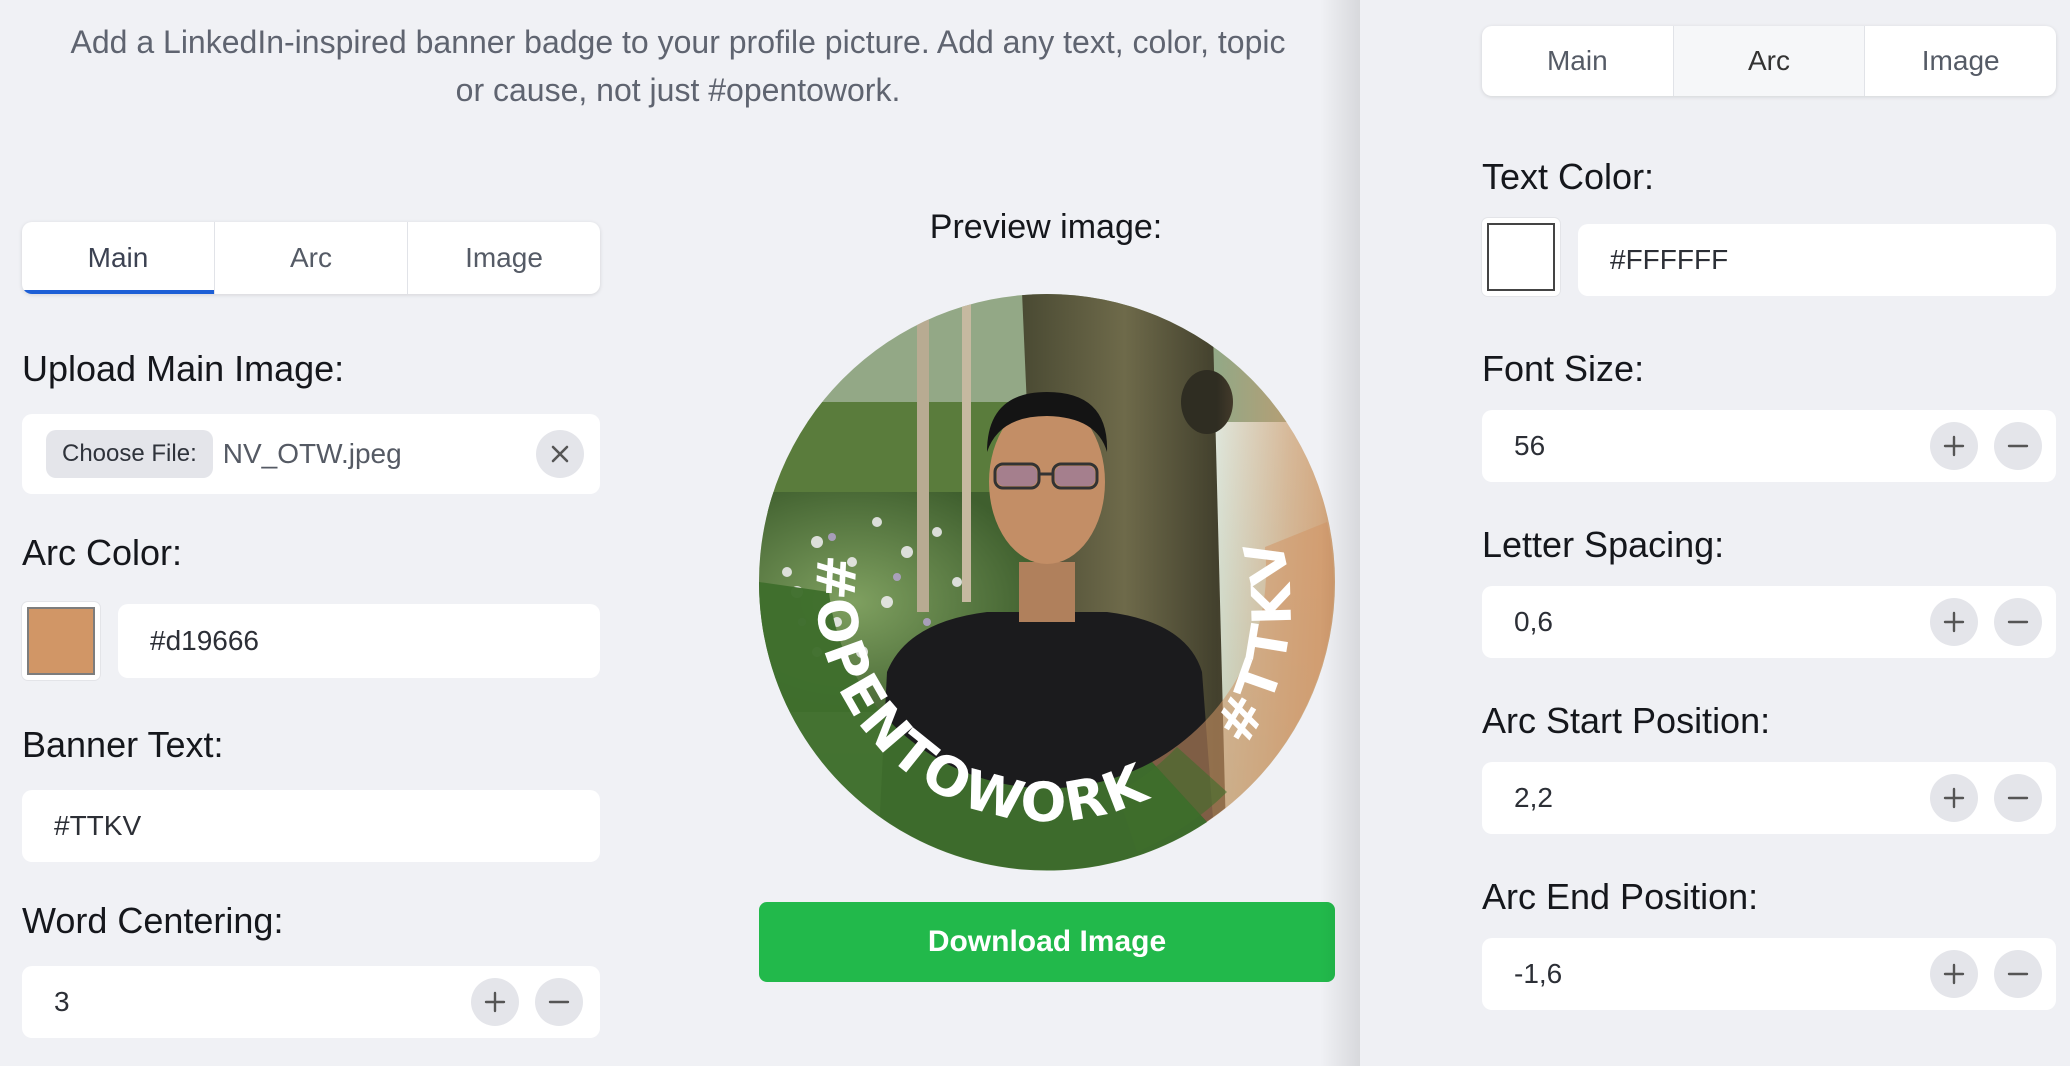  What do you see at coordinates (129, 454) in the screenshot?
I see `choose-file-button: Choose File:` at bounding box center [129, 454].